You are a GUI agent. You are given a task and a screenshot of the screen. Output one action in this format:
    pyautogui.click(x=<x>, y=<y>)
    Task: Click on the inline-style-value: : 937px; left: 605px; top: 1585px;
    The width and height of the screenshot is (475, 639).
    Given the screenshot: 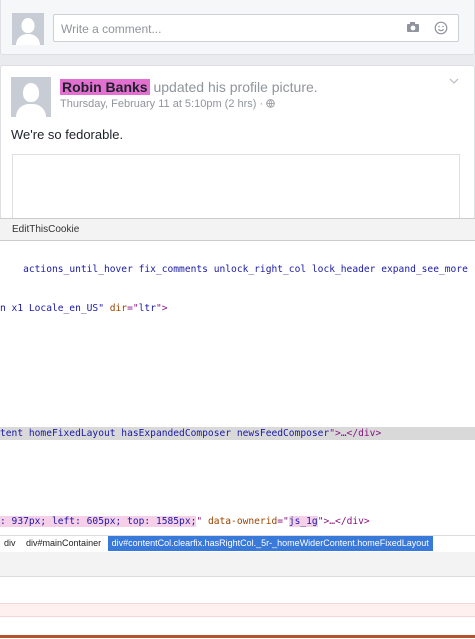 What is the action you would take?
    pyautogui.click(x=98, y=521)
    